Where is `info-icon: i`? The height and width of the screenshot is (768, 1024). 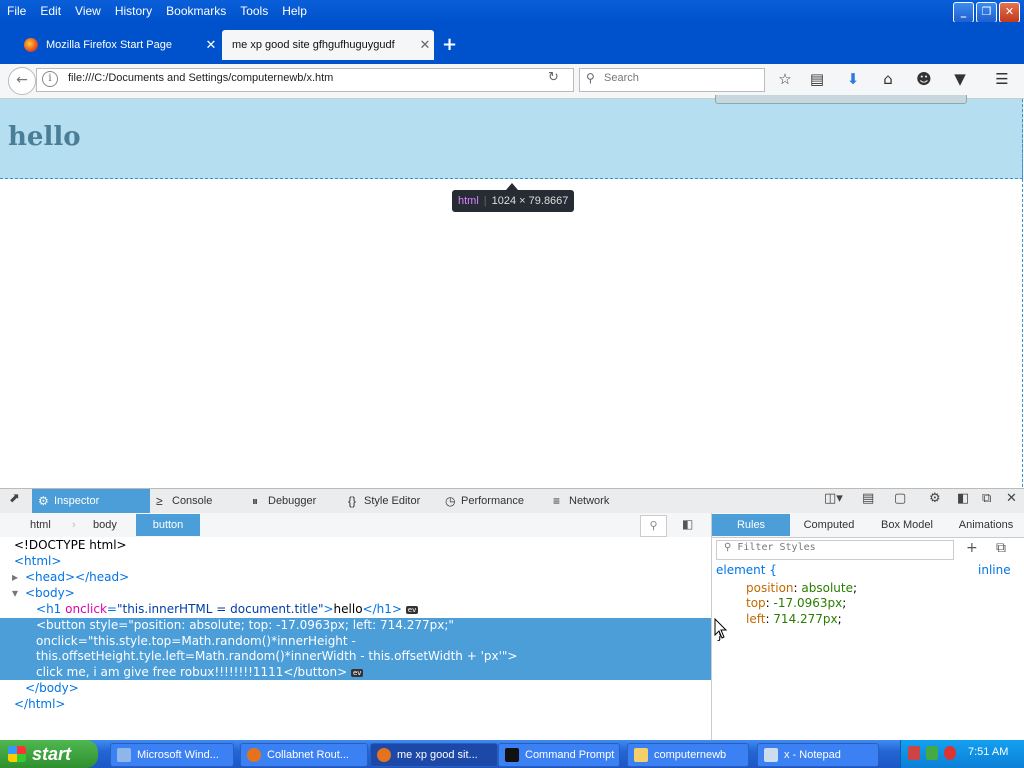 info-icon: i is located at coordinates (50, 79).